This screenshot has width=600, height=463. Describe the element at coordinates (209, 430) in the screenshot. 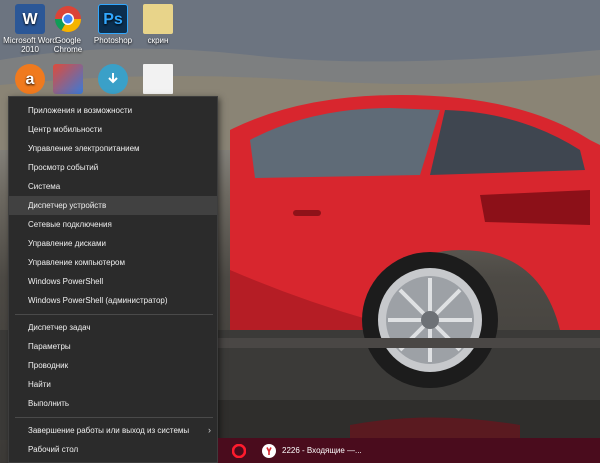

I see `chevron-right-icon: ›` at that location.